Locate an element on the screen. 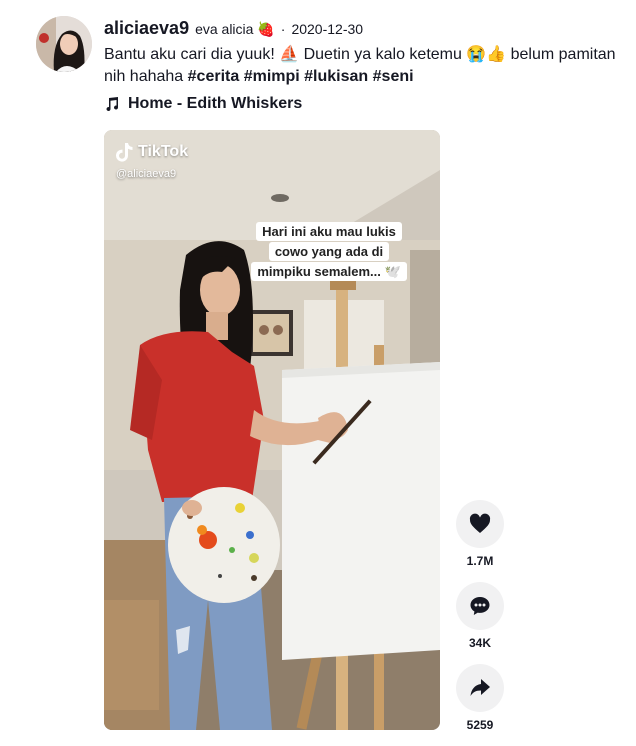 This screenshot has width=636, height=746. like-action: 1.7M is located at coordinates (480, 534).